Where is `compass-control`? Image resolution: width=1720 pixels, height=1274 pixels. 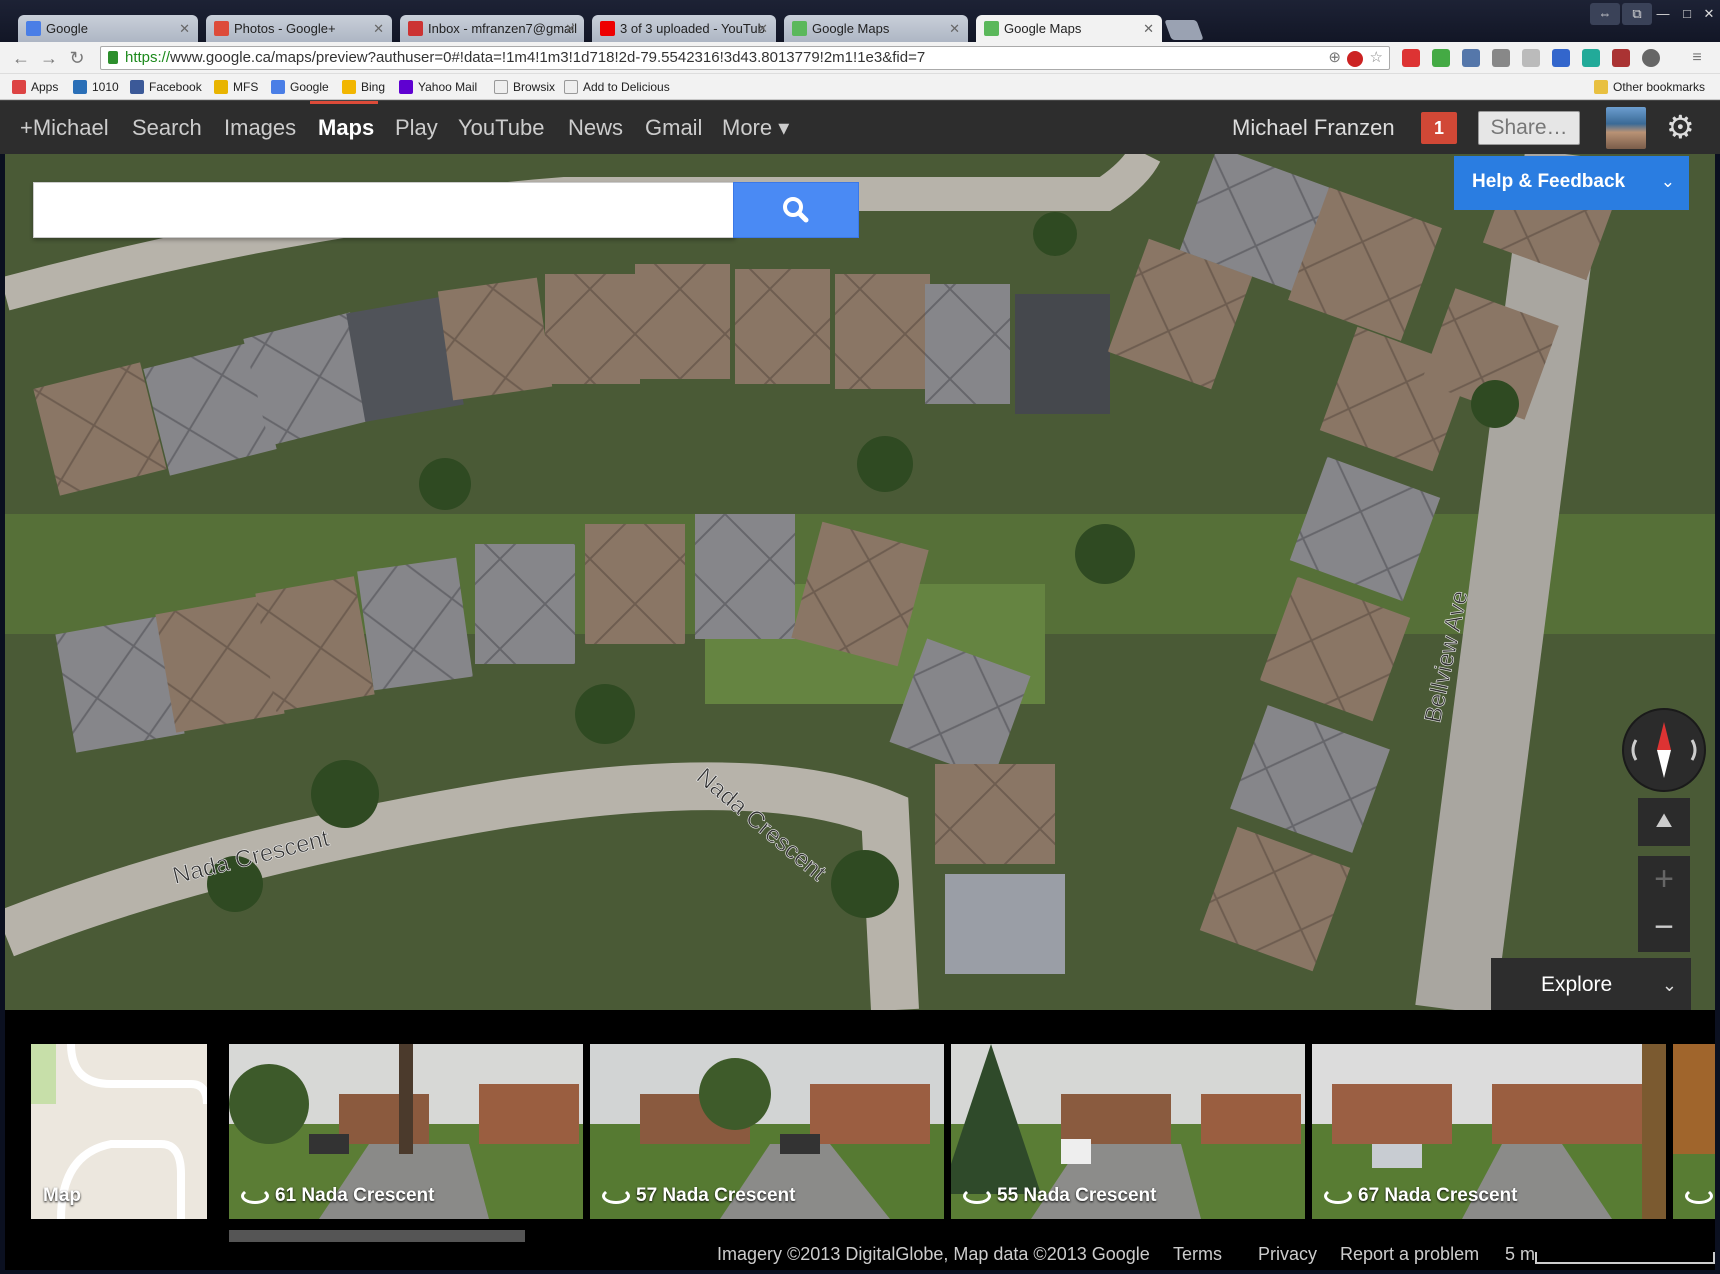 compass-control is located at coordinates (1664, 750).